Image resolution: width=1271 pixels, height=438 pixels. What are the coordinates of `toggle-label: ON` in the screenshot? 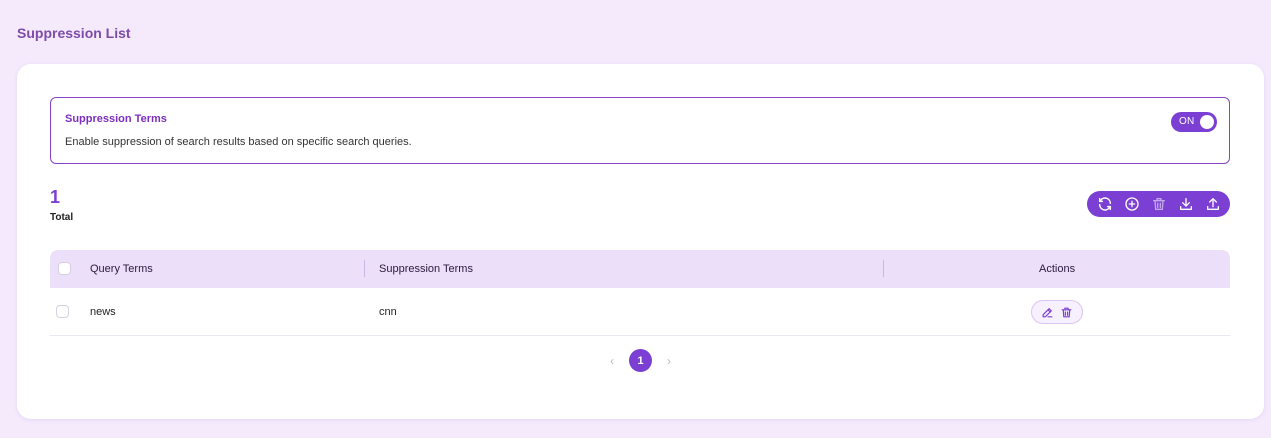 It's located at (1187, 121).